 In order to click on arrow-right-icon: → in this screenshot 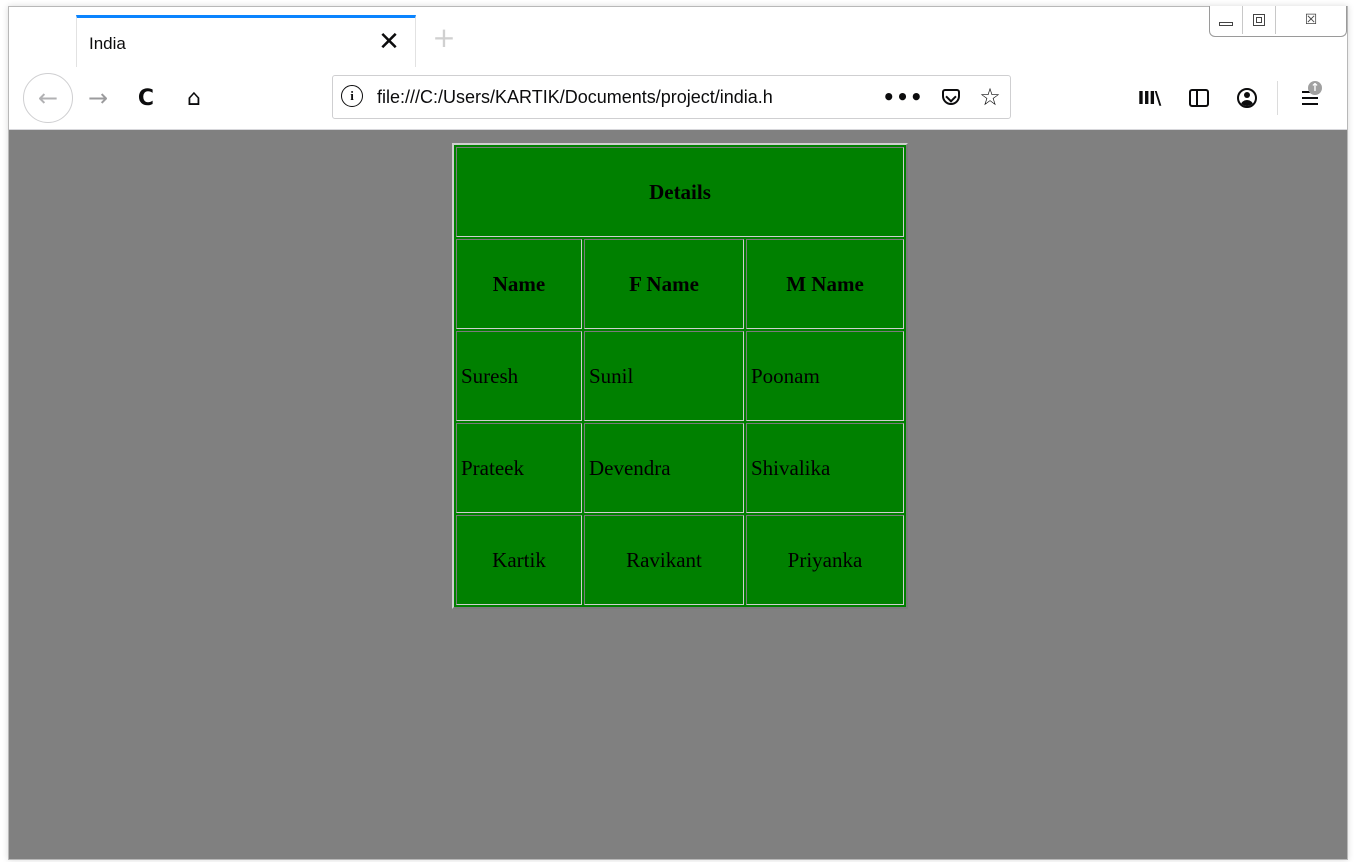, I will do `click(98, 98)`.